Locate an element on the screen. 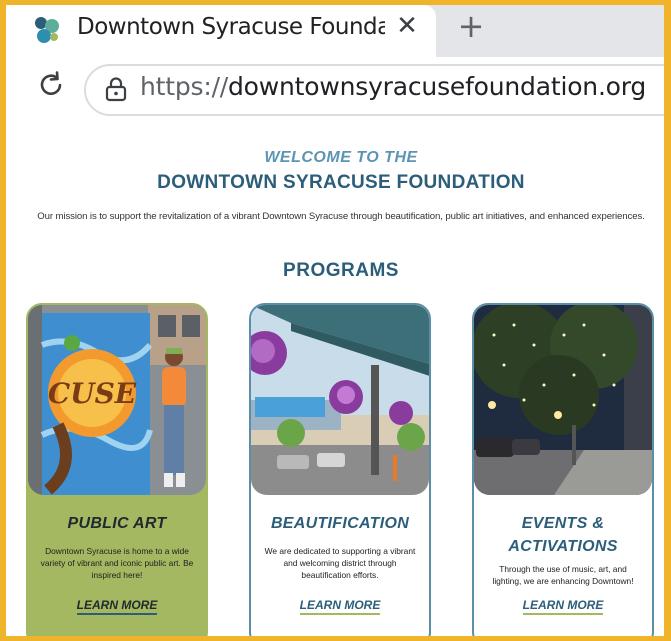 This screenshot has height=641, width=671. public-art-image: CUSE is located at coordinates (117, 400).